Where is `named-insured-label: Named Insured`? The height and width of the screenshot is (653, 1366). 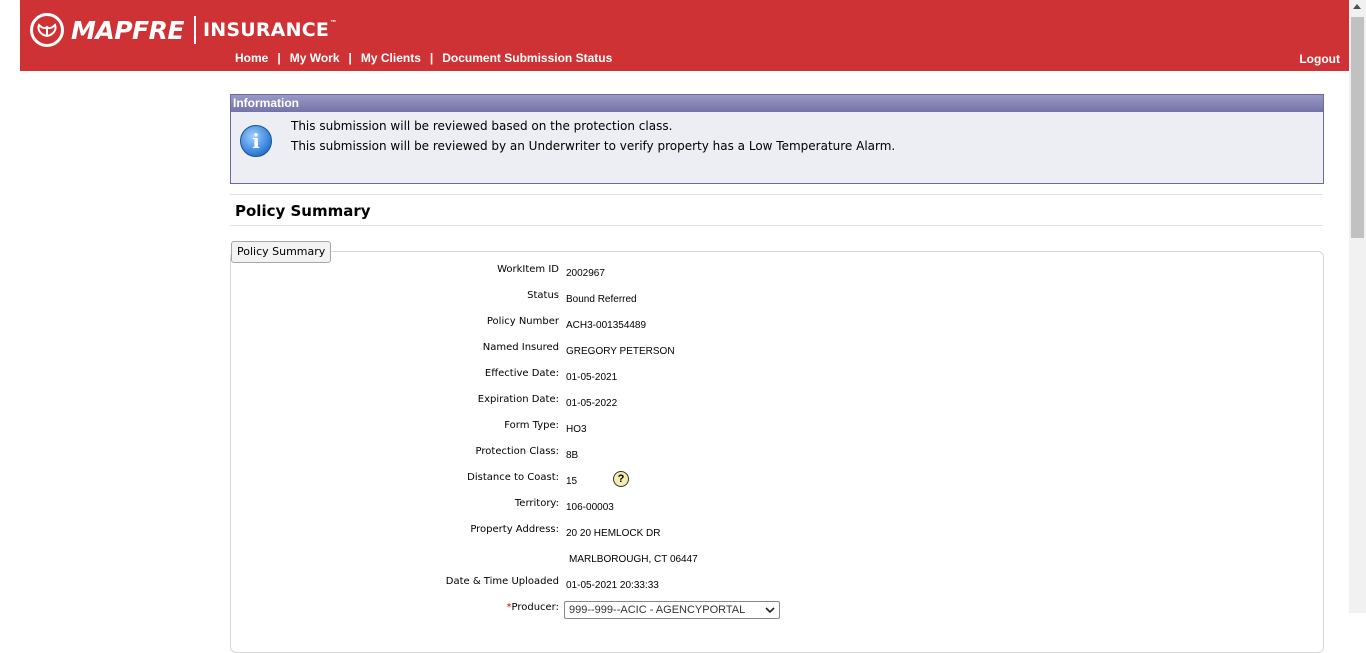
named-insured-label: Named Insured is located at coordinates (520, 347).